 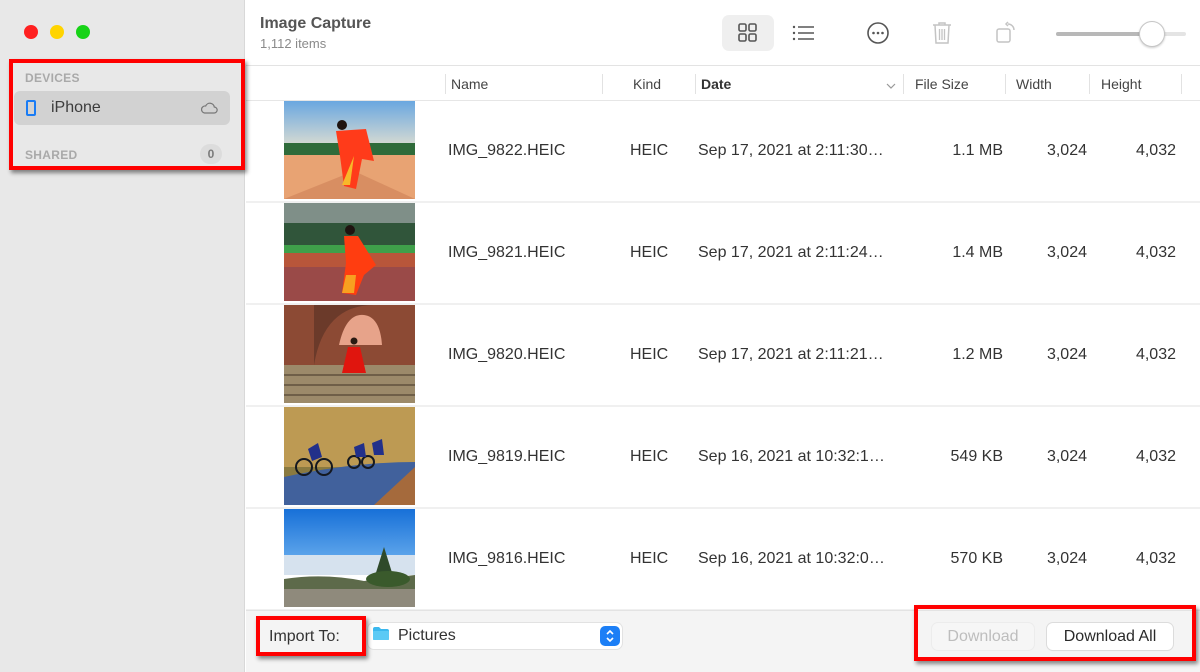 What do you see at coordinates (983, 636) in the screenshot?
I see `download-button: Download` at bounding box center [983, 636].